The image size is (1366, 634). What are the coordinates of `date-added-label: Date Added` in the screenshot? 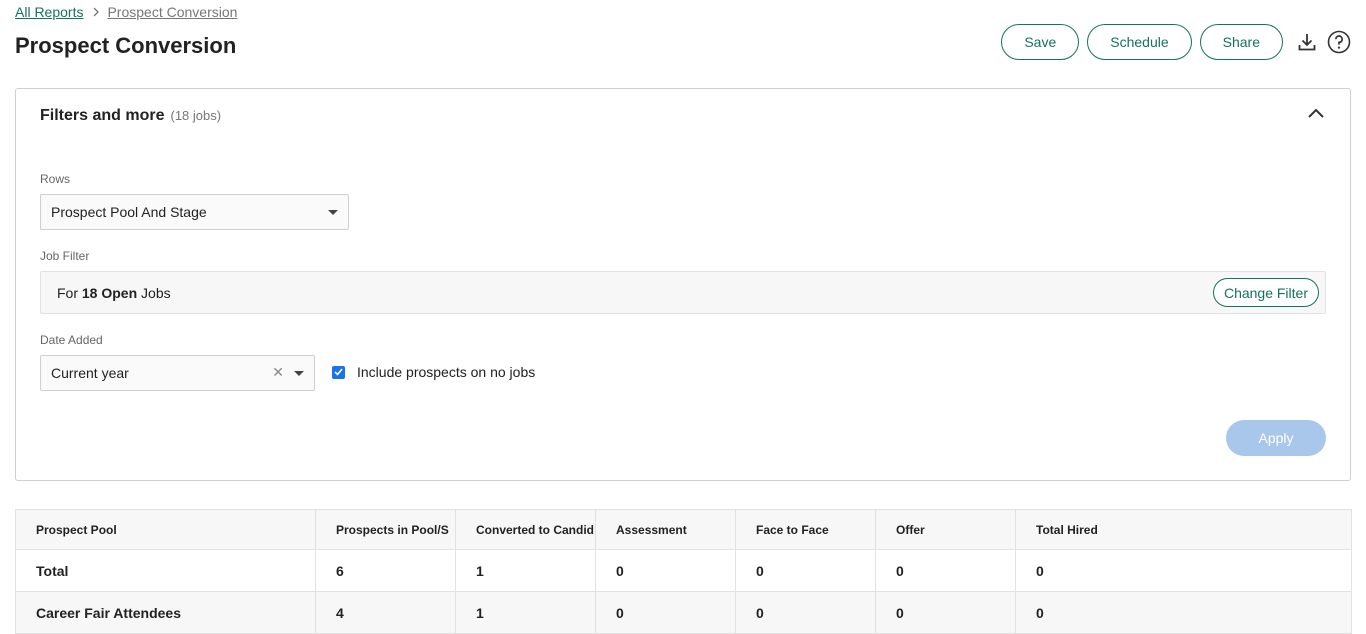 It's located at (71, 340).